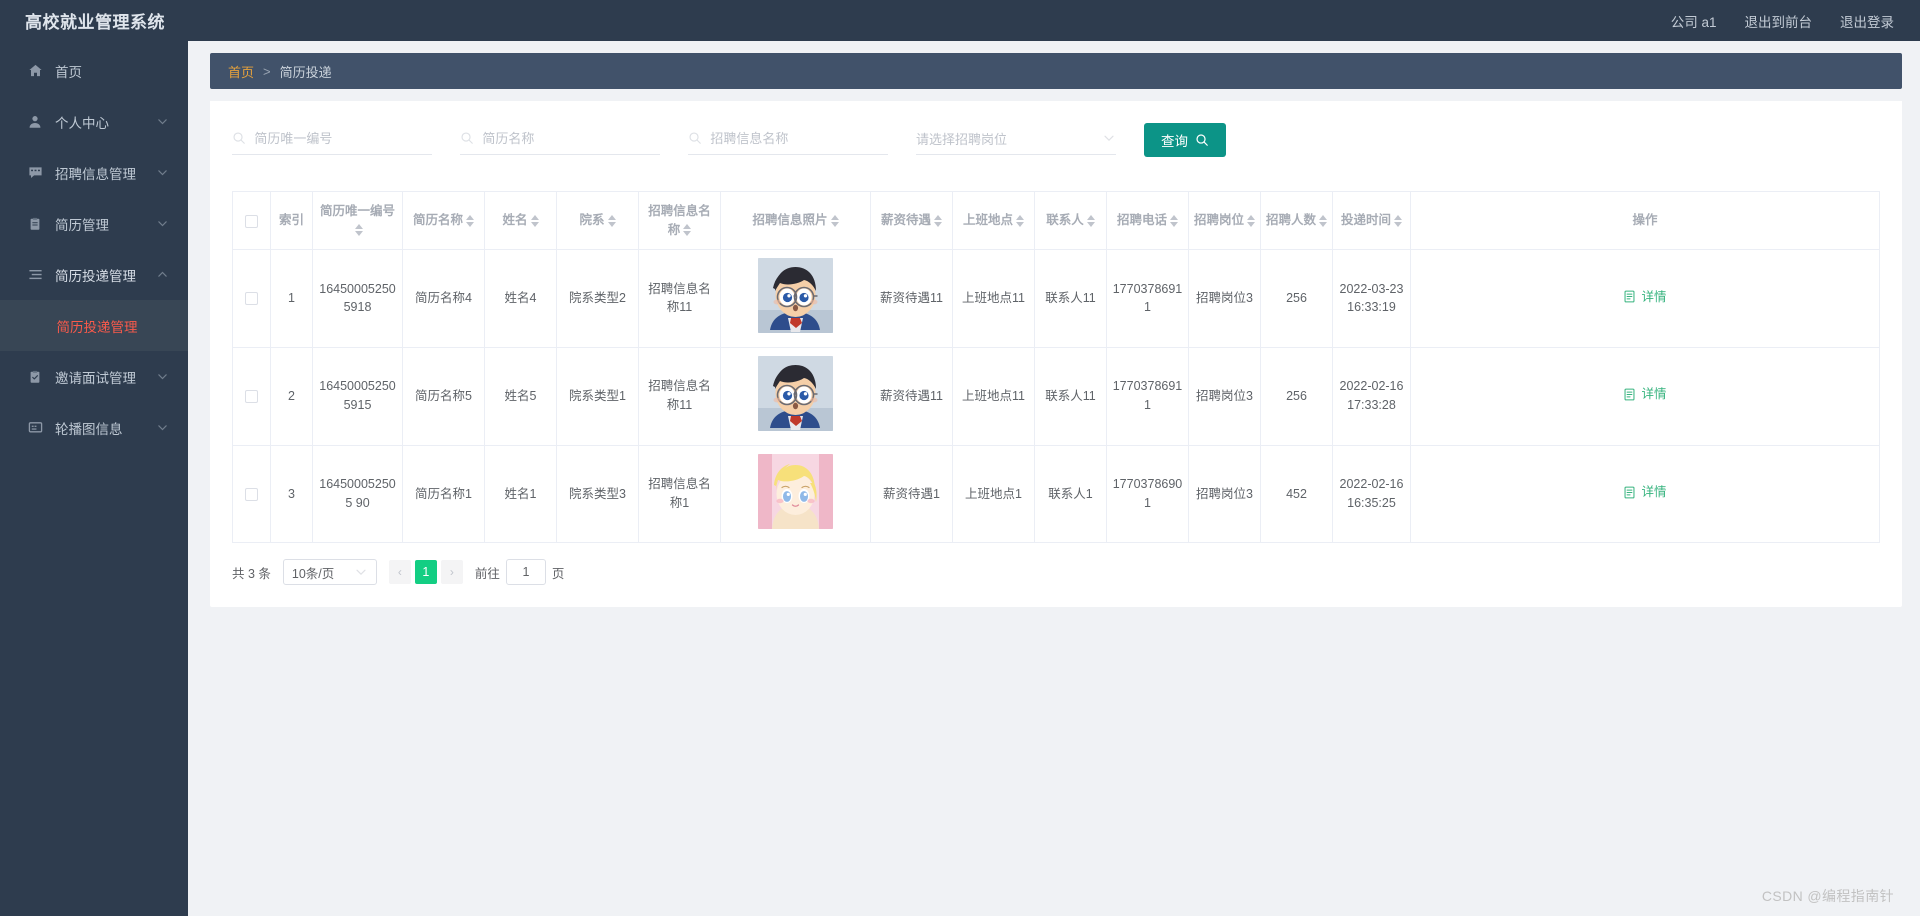  What do you see at coordinates (342, 138) in the screenshot?
I see `search-input-resume-code` at bounding box center [342, 138].